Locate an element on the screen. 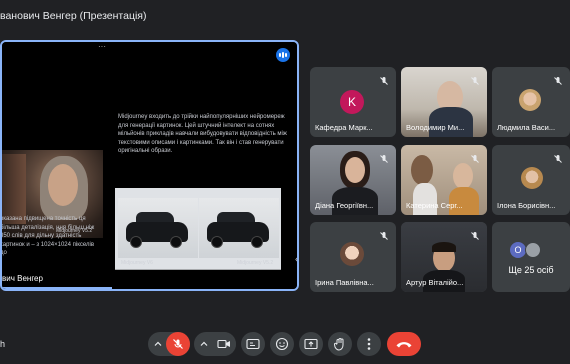  captions-icon is located at coordinates (253, 344).